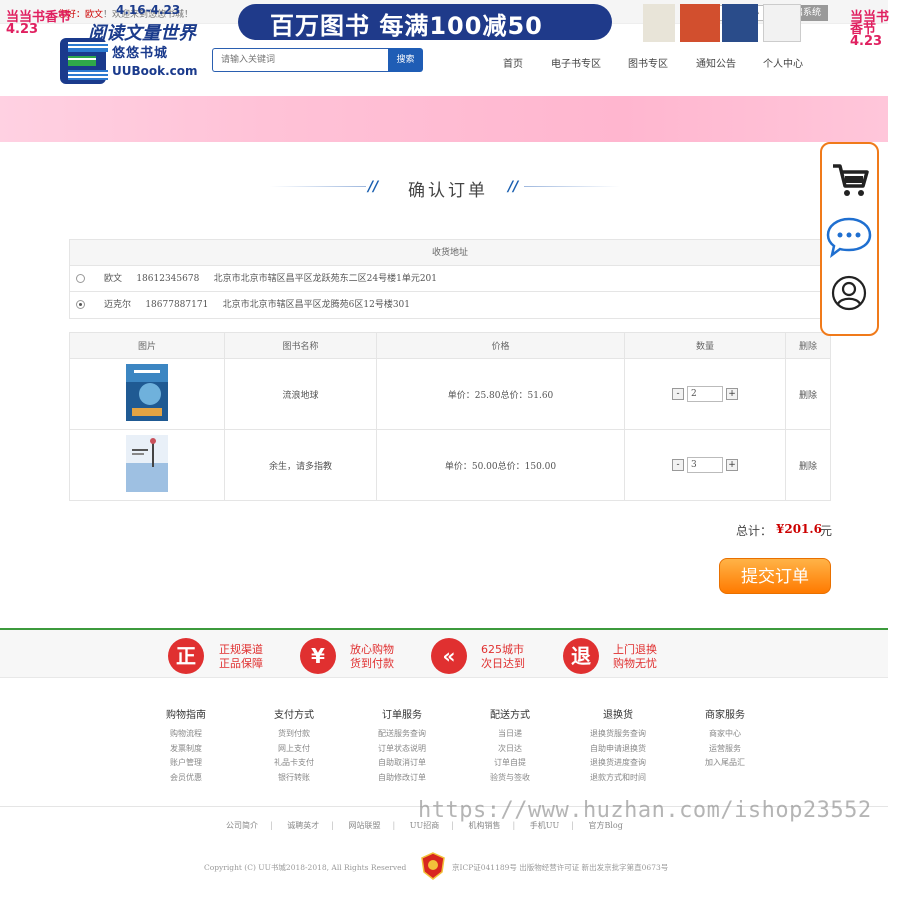  Describe the element at coordinates (782, 23) in the screenshot. I see `banner-book-image` at that location.